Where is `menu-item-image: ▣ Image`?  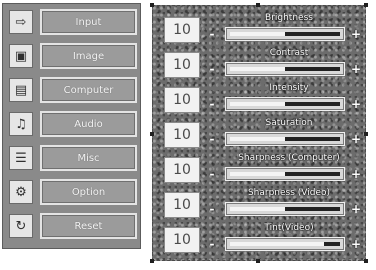 menu-item-image: ▣ Image is located at coordinates (72, 56).